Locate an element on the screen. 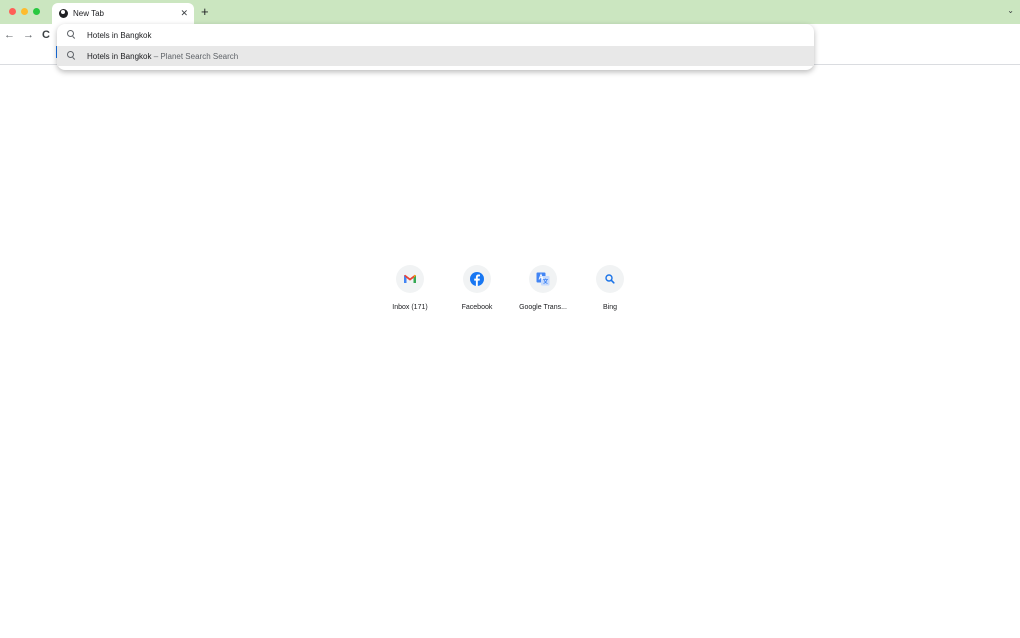  suggestion-query: Hotels in Bangkok is located at coordinates (119, 56).